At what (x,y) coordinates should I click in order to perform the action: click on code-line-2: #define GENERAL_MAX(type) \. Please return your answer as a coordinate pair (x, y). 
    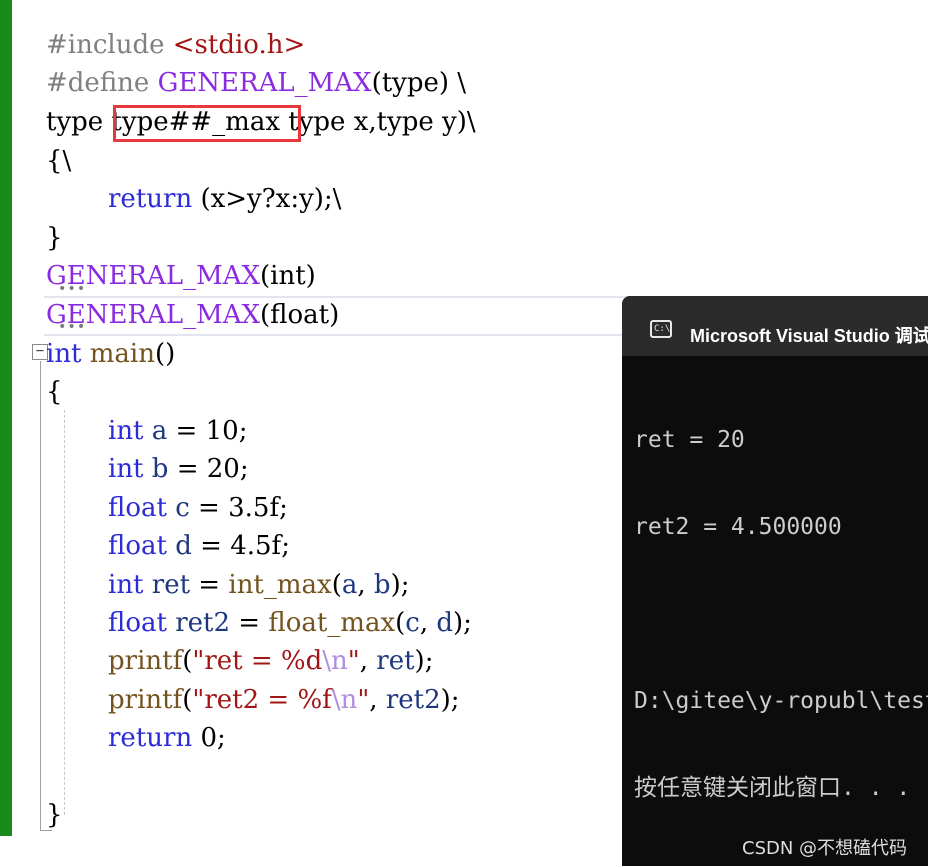
    Looking at the image, I should click on (256, 83).